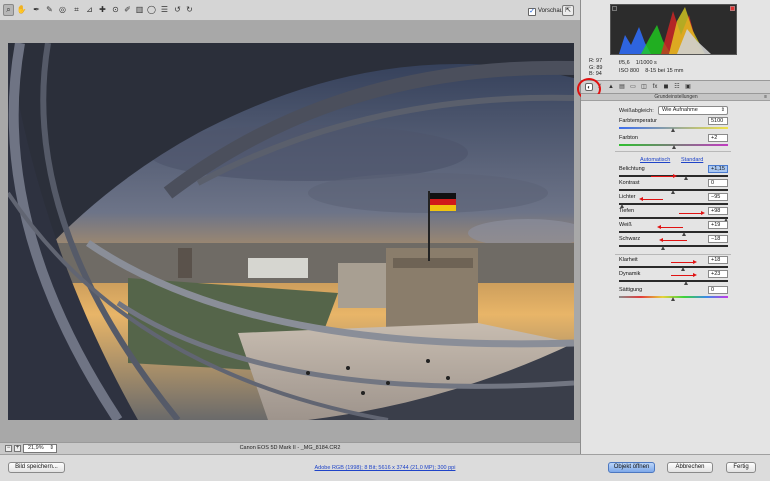 The width and height of the screenshot is (770, 481). I want to click on section-header: Grundeinstellungen ≡, so click(675, 97).